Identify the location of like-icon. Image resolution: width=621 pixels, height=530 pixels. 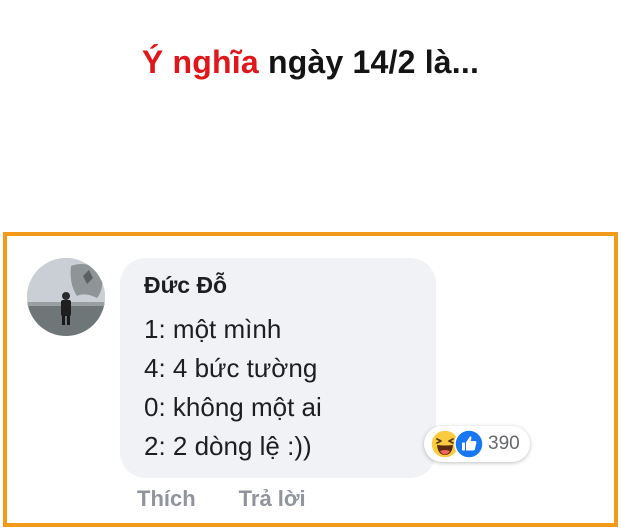
(469, 444).